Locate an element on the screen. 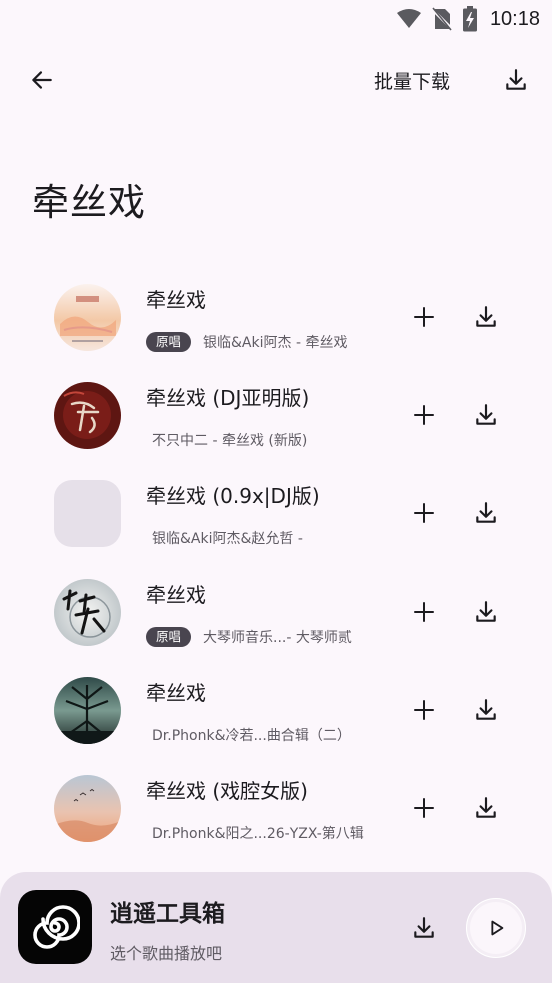 This screenshot has width=552, height=983. song-subtitle: Dr.Phonk&阳之...26-YZX-第八辑 is located at coordinates (255, 833).